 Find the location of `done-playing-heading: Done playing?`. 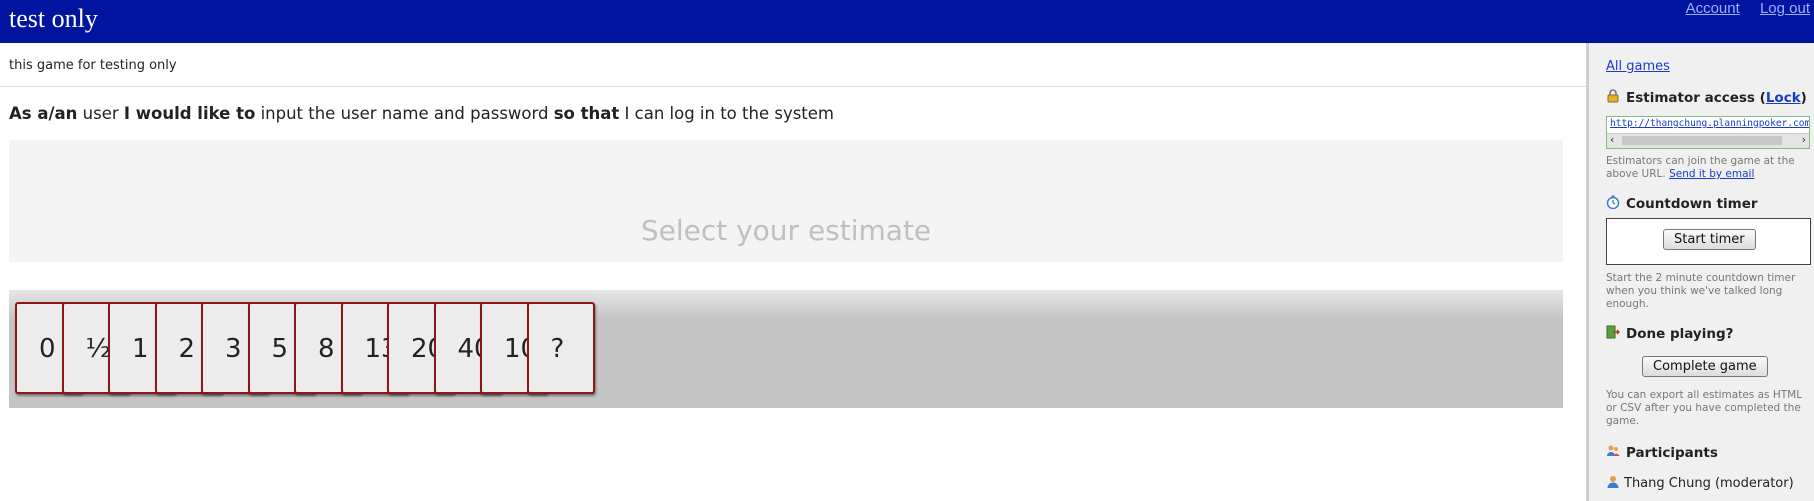

done-playing-heading: Done playing? is located at coordinates (1669, 333).